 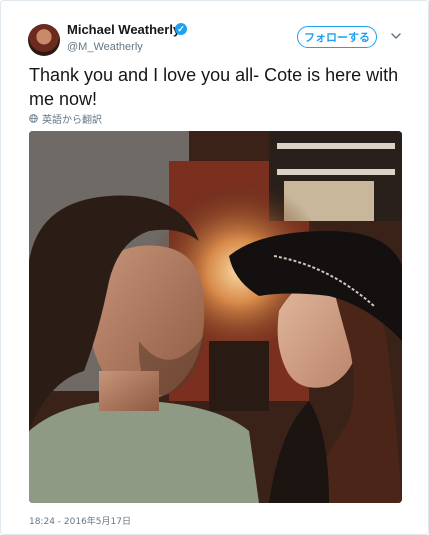 What do you see at coordinates (44, 40) in the screenshot?
I see `avatar` at bounding box center [44, 40].